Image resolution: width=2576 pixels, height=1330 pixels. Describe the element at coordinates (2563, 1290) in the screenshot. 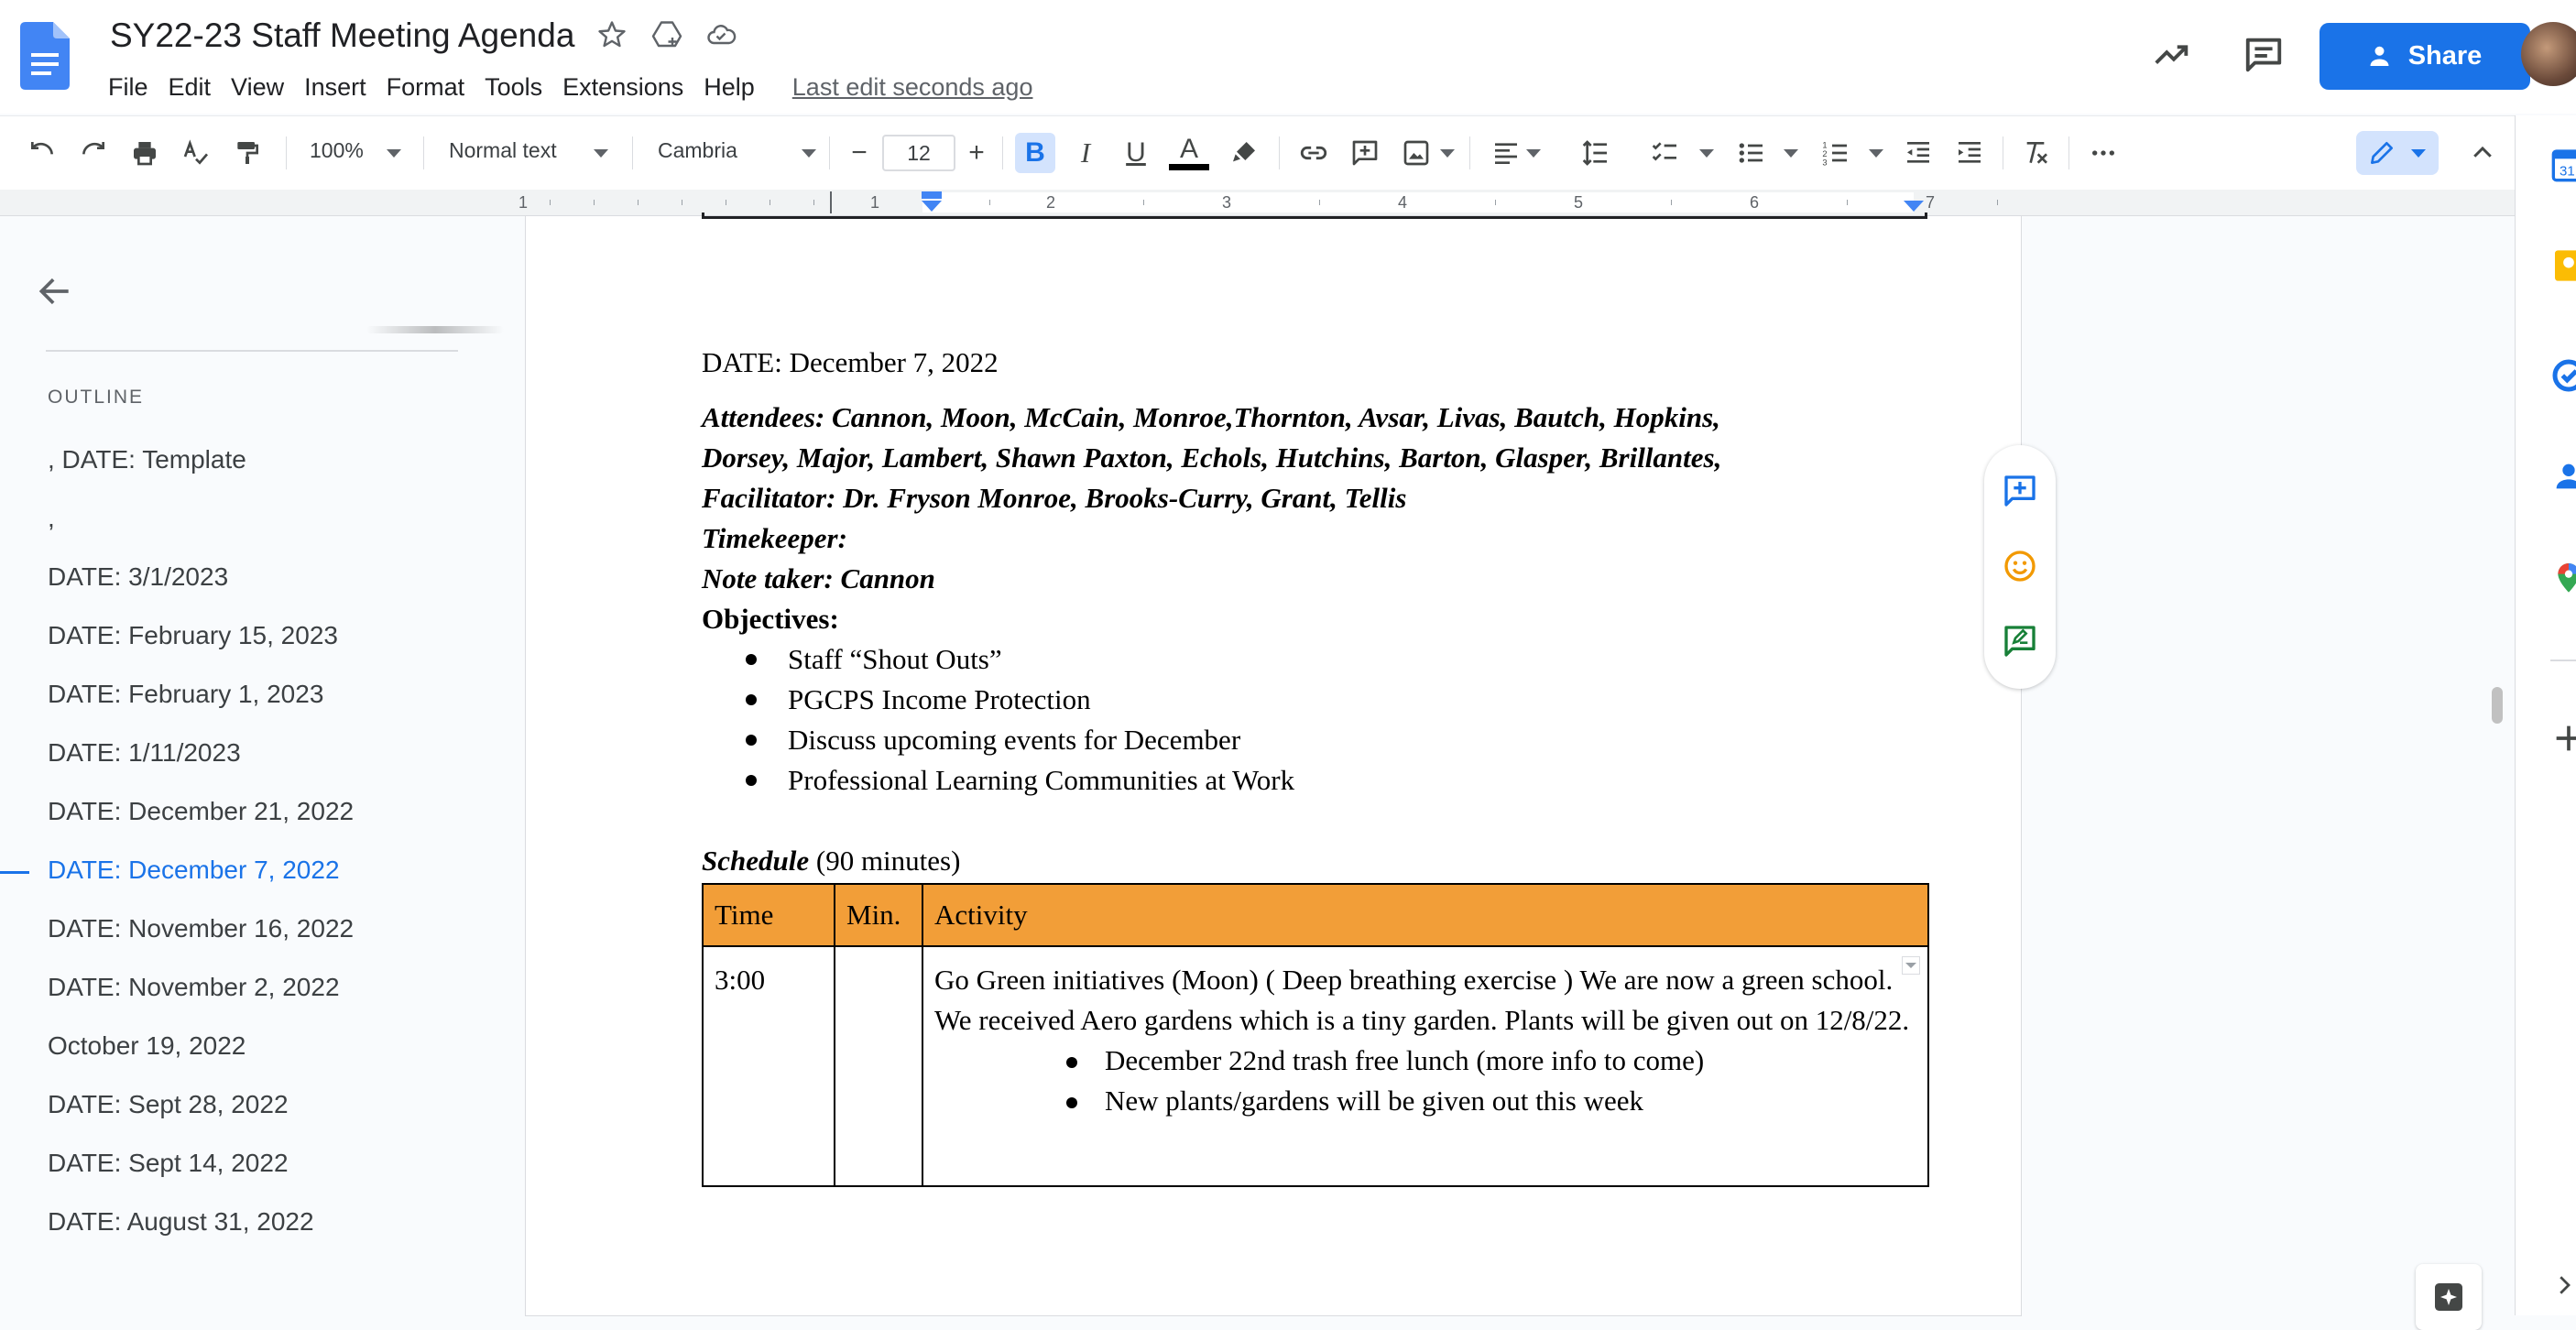

I see `show-side-panel-chevron-icon` at that location.